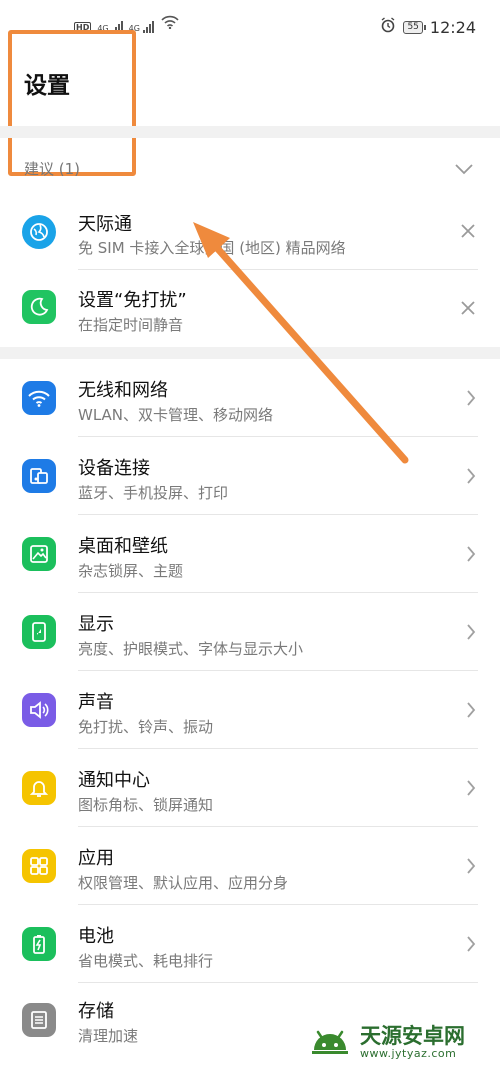 The width and height of the screenshot is (500, 1070). What do you see at coordinates (96, 936) in the screenshot?
I see `settings-item-title: 电池` at bounding box center [96, 936].